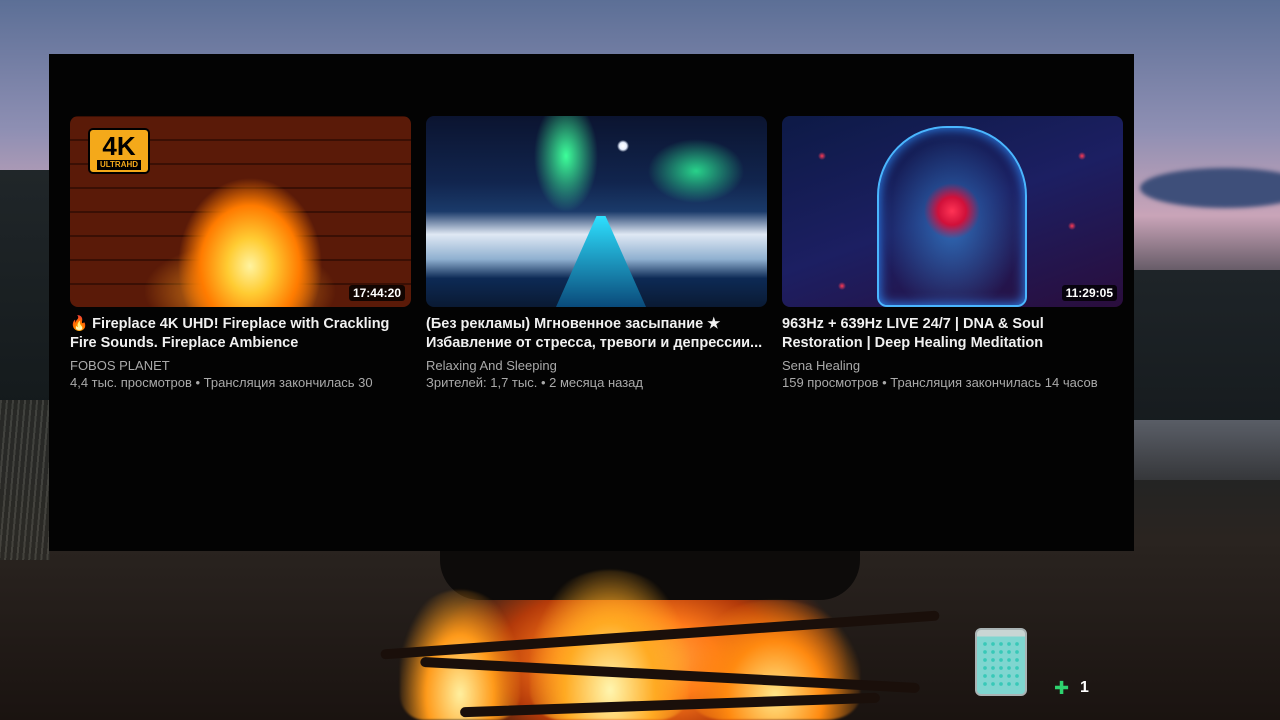 The image size is (1280, 720). I want to click on duration-badge: 17:44:20, so click(376, 293).